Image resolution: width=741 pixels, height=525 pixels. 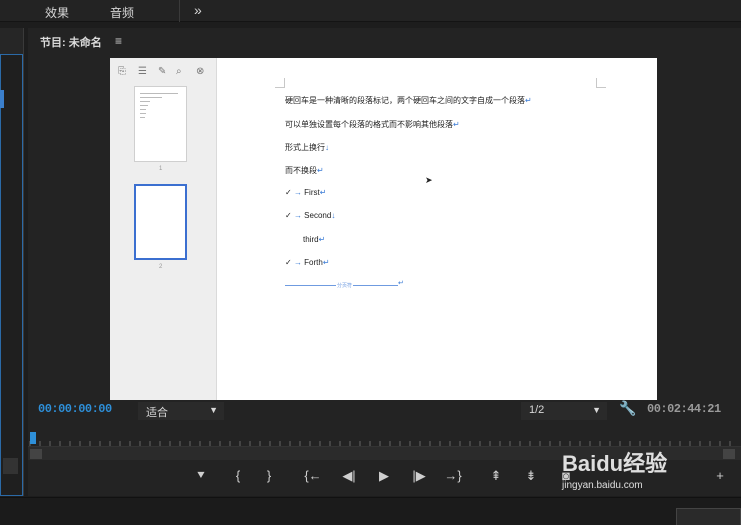 What do you see at coordinates (602, 485) in the screenshot?
I see `watermark-url: jingyan.baidu.com` at bounding box center [602, 485].